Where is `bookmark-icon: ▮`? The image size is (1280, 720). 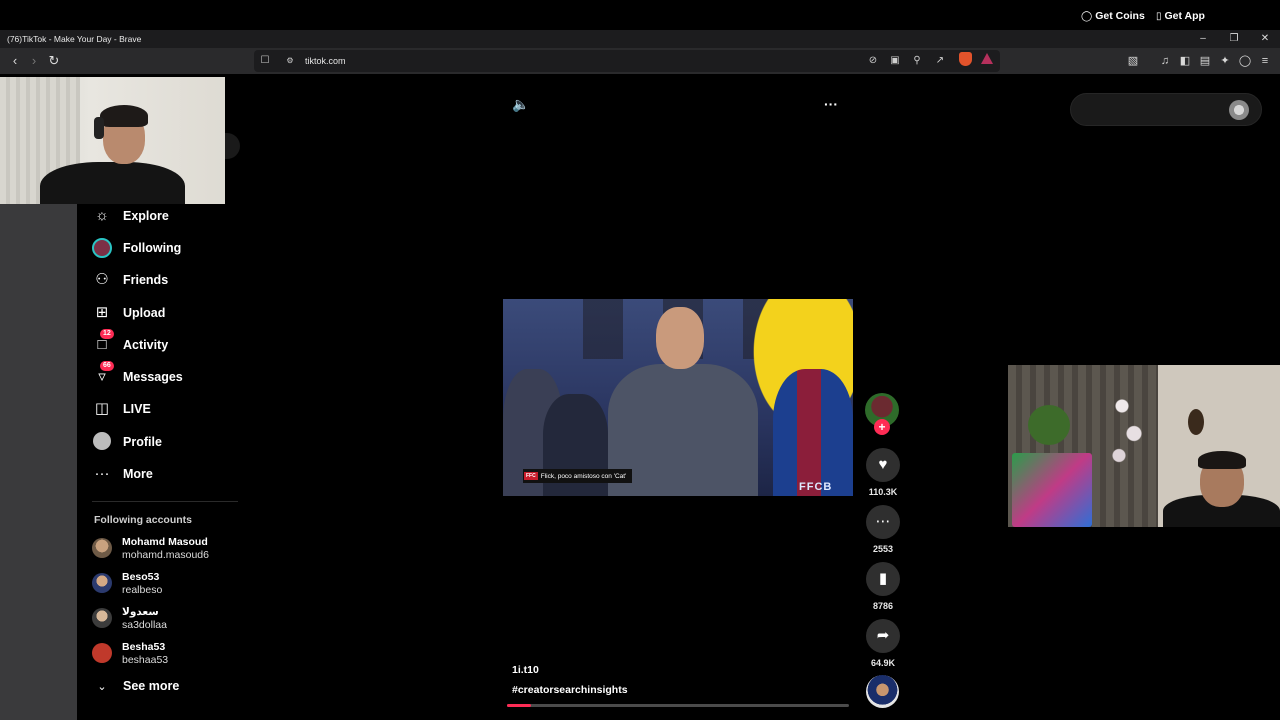
bookmark-icon: ▮ is located at coordinates (883, 579).